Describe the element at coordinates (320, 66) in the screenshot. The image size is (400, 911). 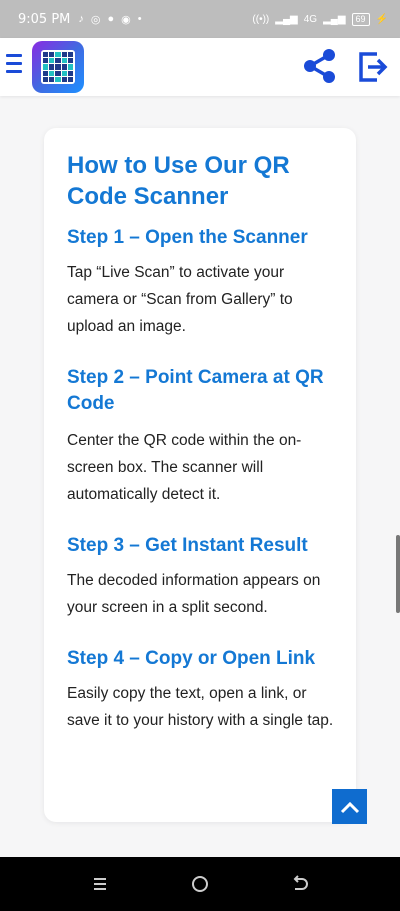
I see `share-icon` at that location.